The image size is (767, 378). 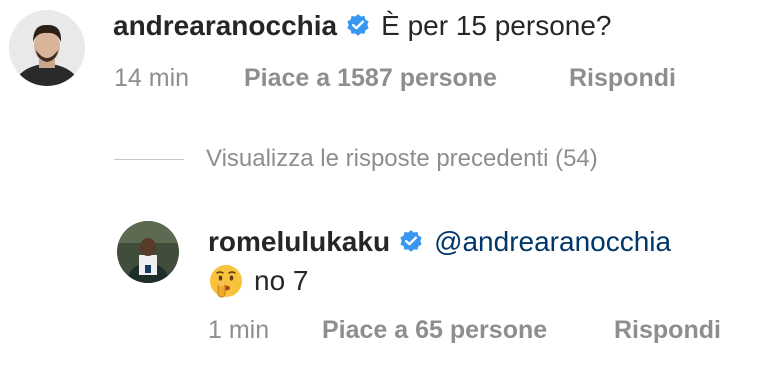 I want to click on reply-meta: 1 min Piace a 65 persone Rispondi, so click(x=464, y=330).